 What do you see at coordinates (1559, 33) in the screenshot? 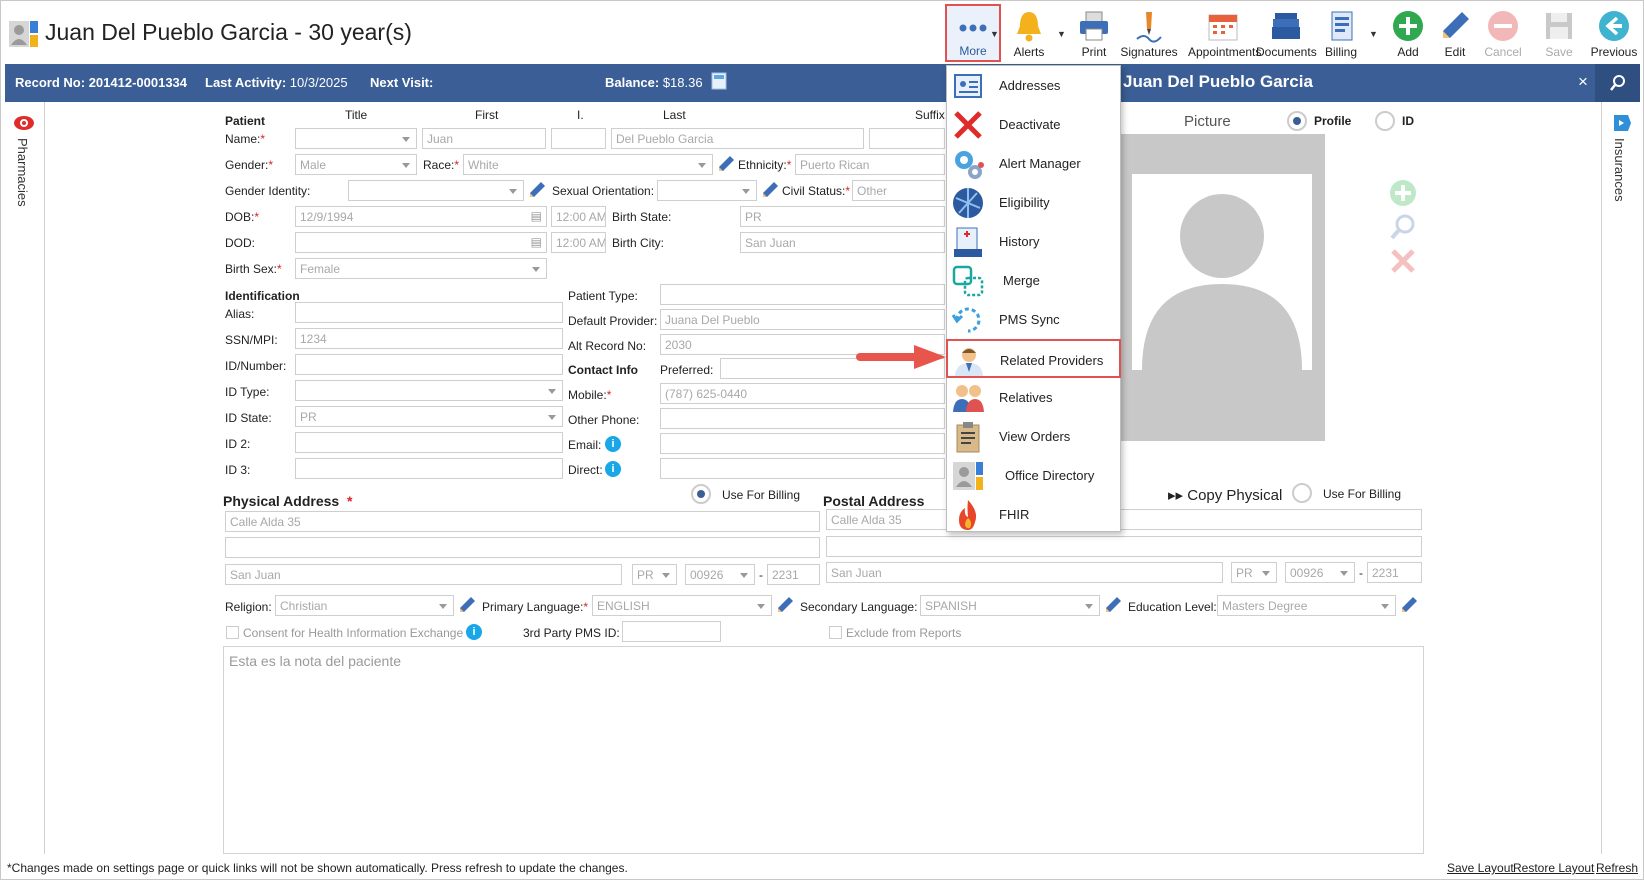
I see `save-button: Save` at bounding box center [1559, 33].